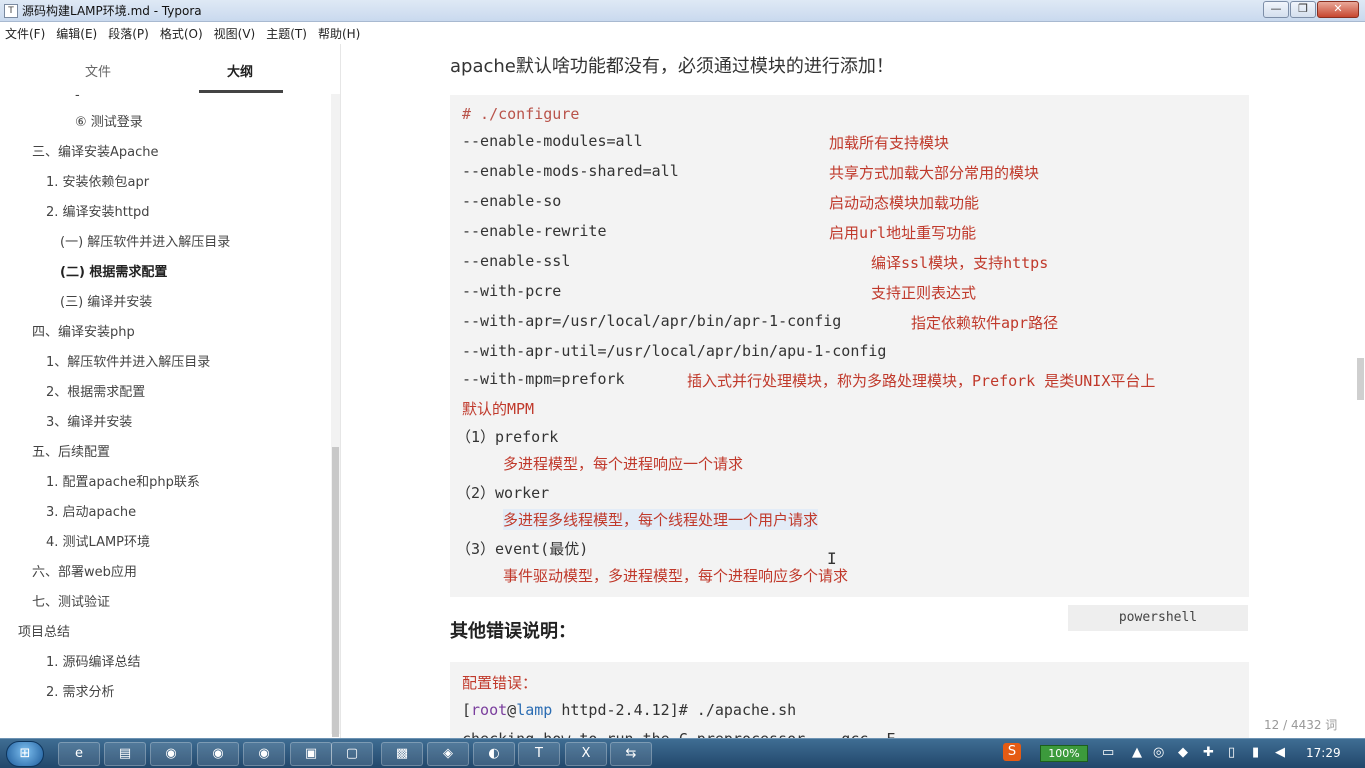 The height and width of the screenshot is (768, 1365). Describe the element at coordinates (513, 631) in the screenshot. I see `section-heading: 其他错误说明：` at that location.